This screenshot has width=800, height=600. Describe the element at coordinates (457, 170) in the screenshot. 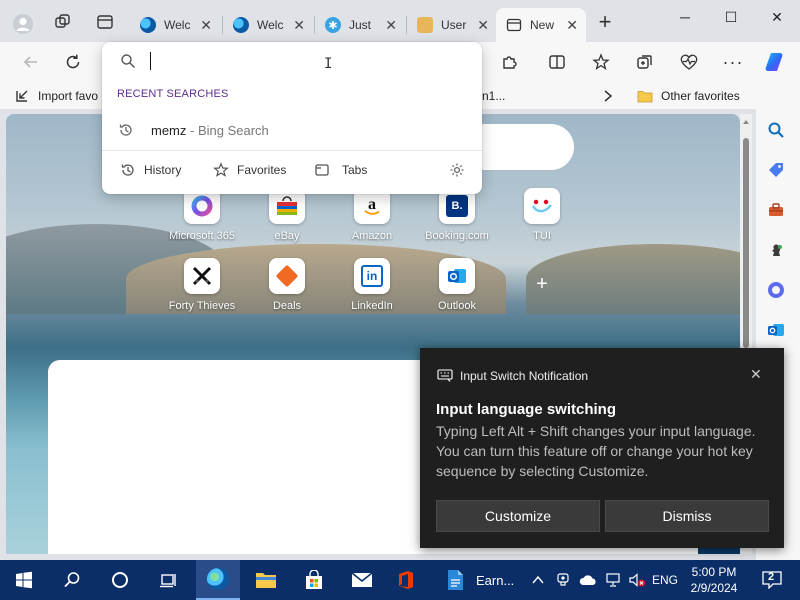

I see `dropdown-settings-button` at that location.